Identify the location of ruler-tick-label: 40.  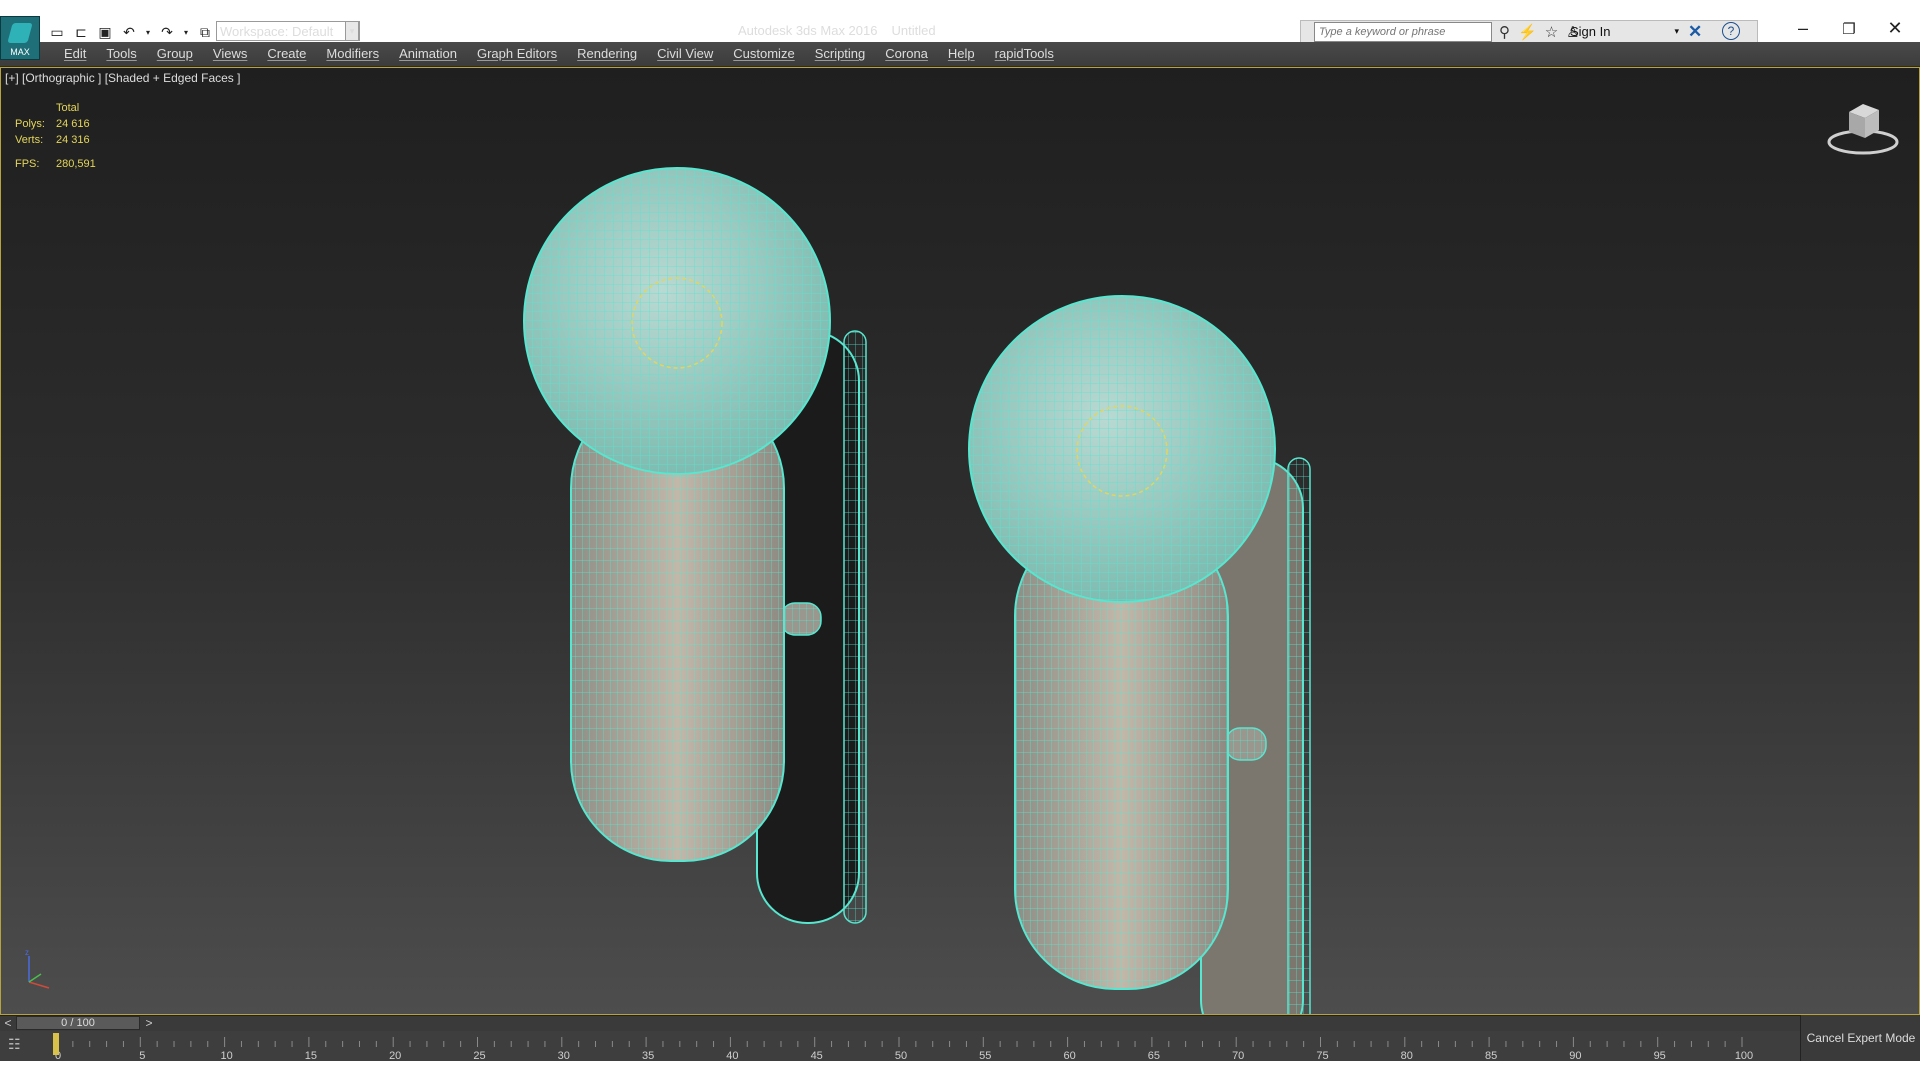
(732, 1055).